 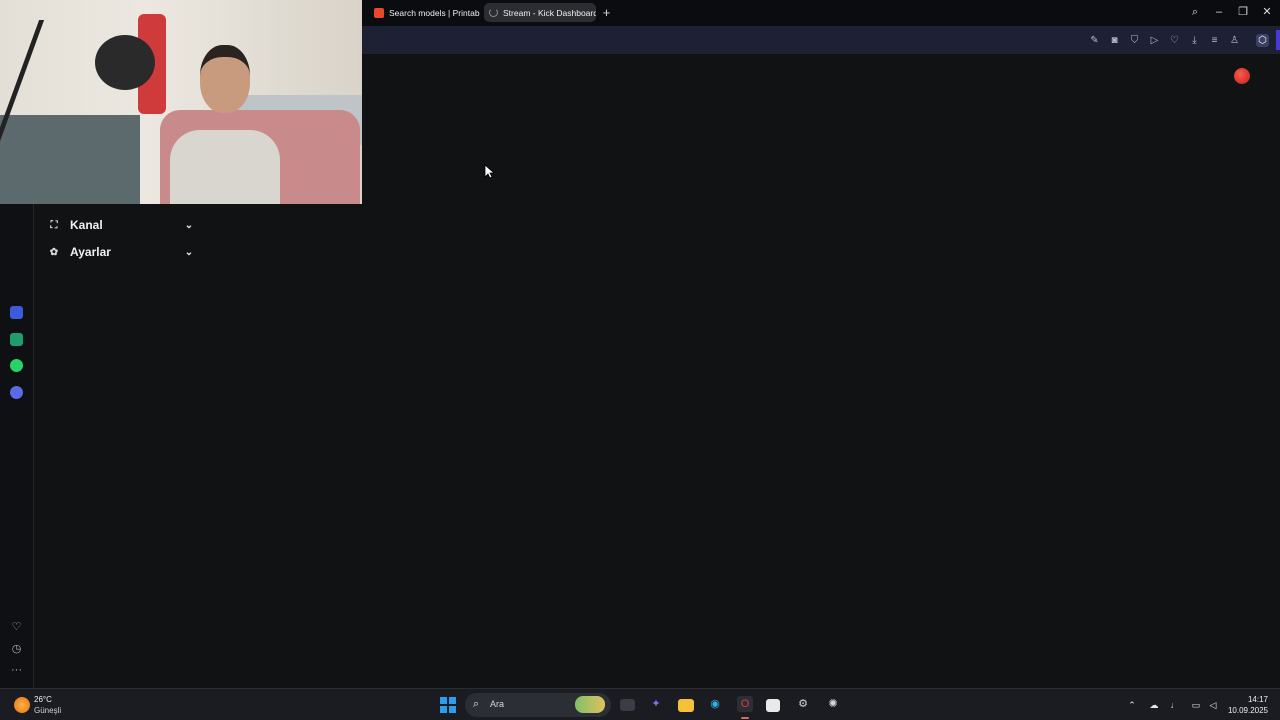 I want to click on menu-item-label: Kanal, so click(x=86, y=225).